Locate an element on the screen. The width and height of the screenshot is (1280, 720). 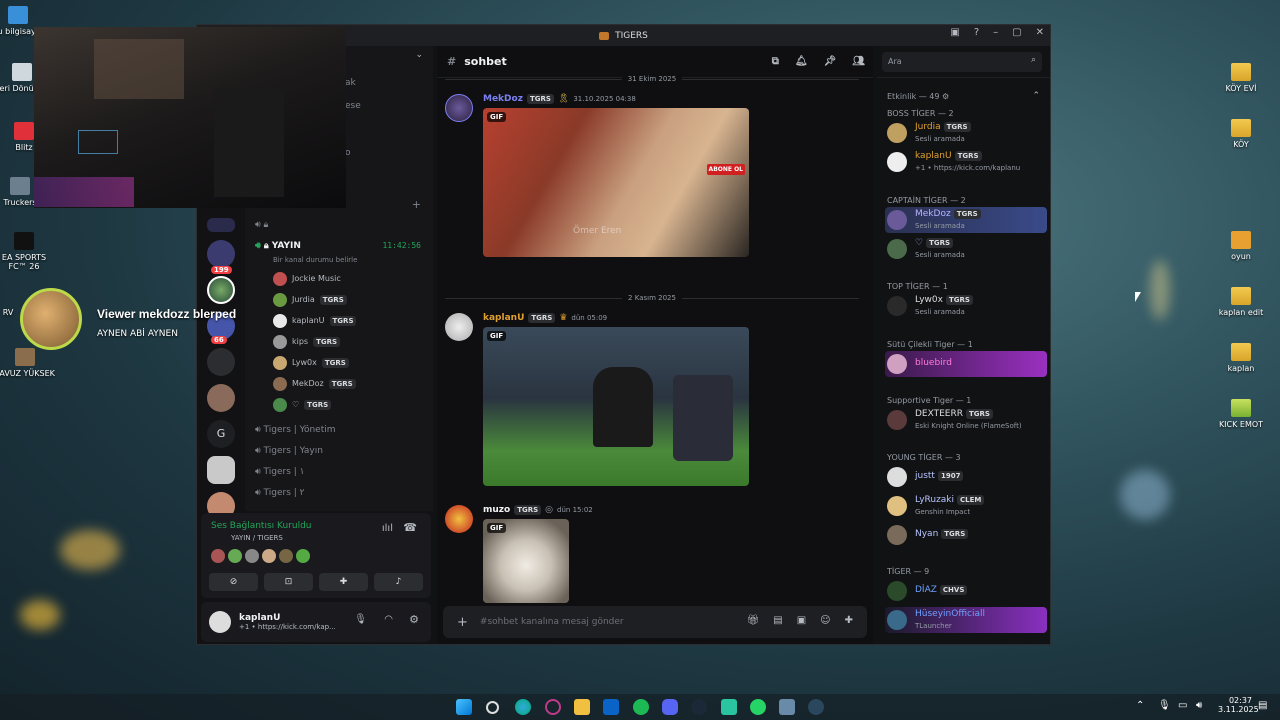
desktop-icon-kaplan: kaplan is located at coordinates (1241, 358).